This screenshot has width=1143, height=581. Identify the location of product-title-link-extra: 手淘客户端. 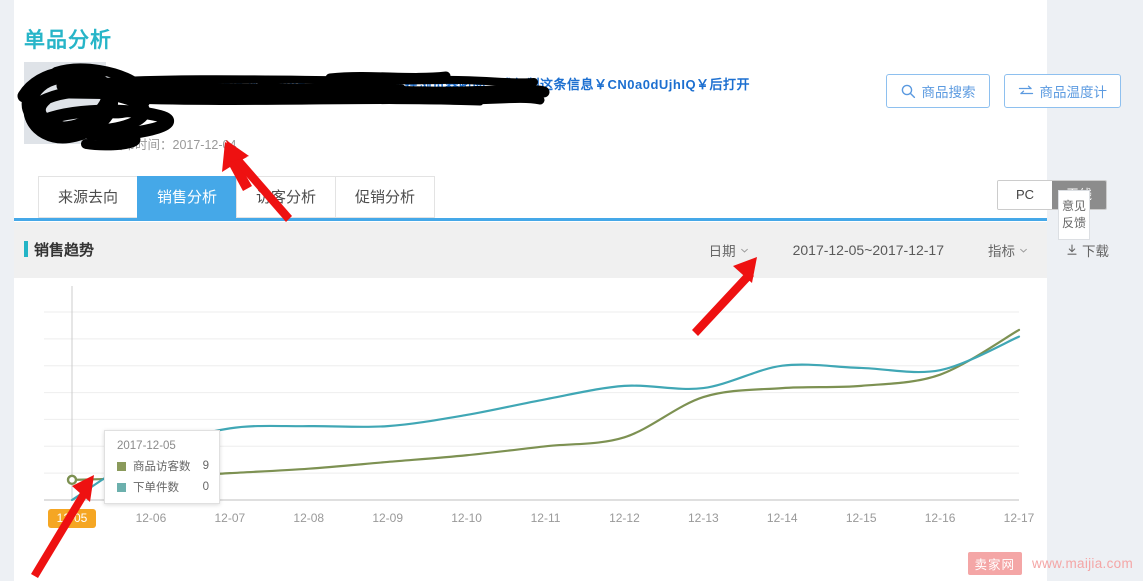
(384, 94).